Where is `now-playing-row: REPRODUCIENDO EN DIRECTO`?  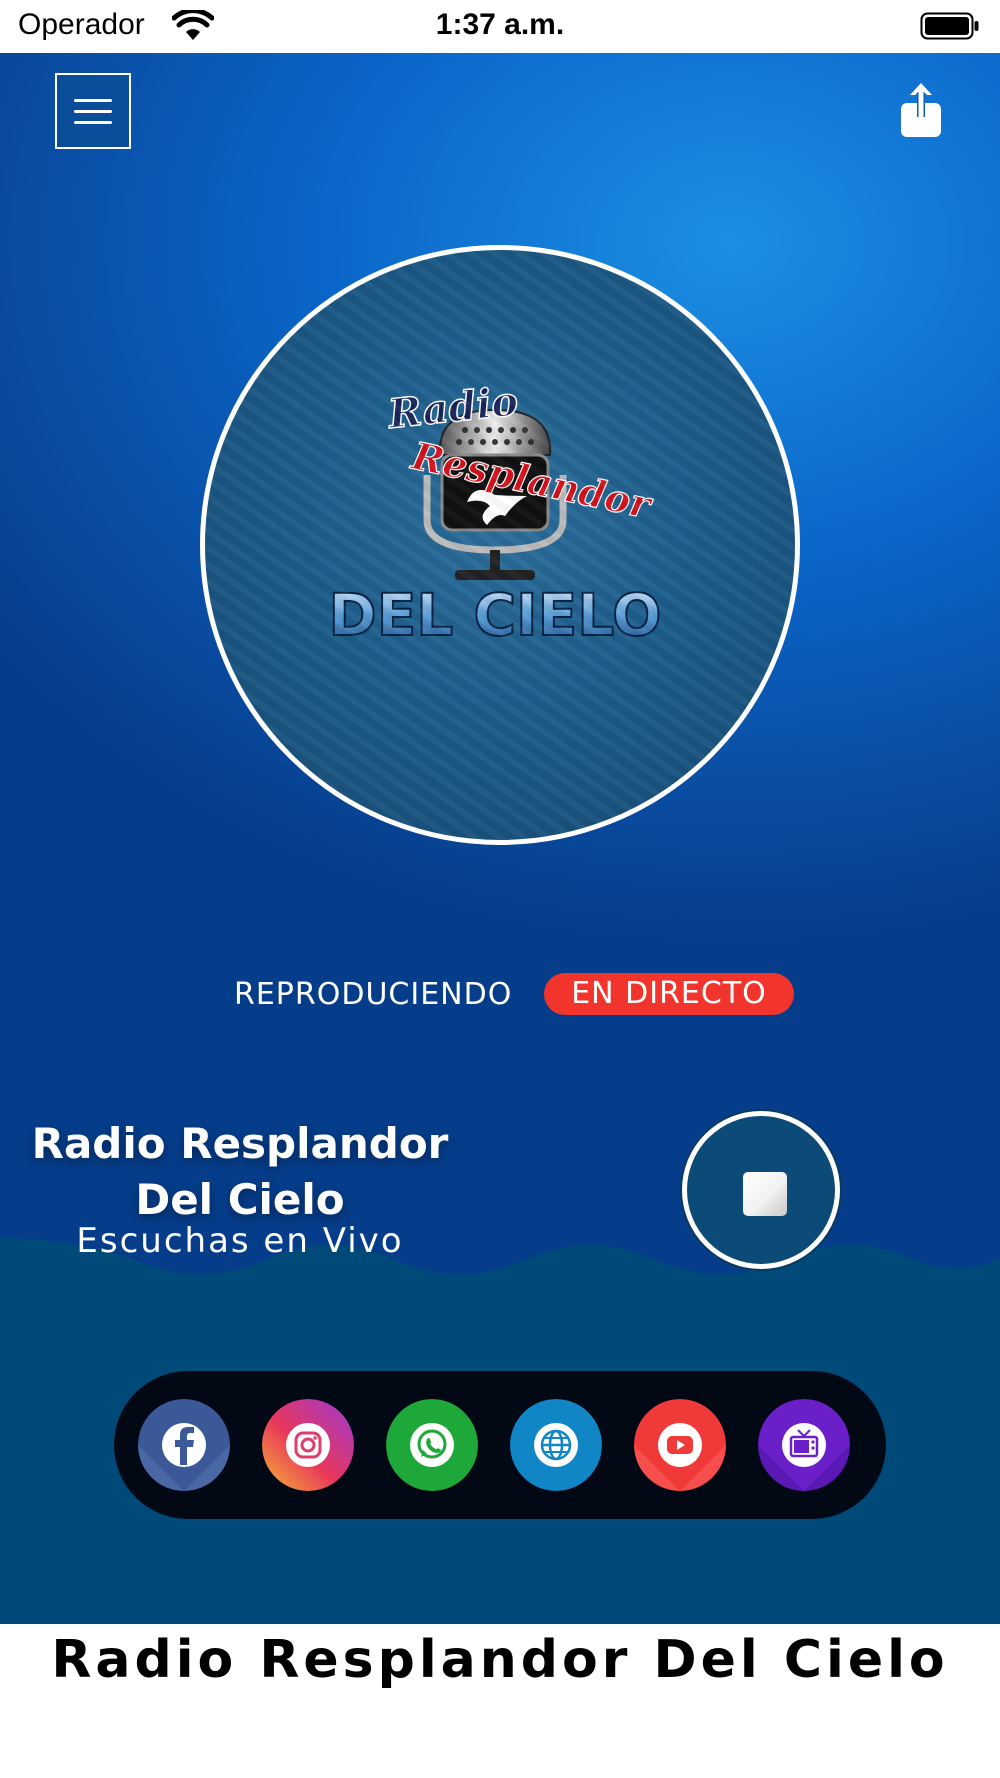
now-playing-row: REPRODUCIENDO EN DIRECTO is located at coordinates (500, 995).